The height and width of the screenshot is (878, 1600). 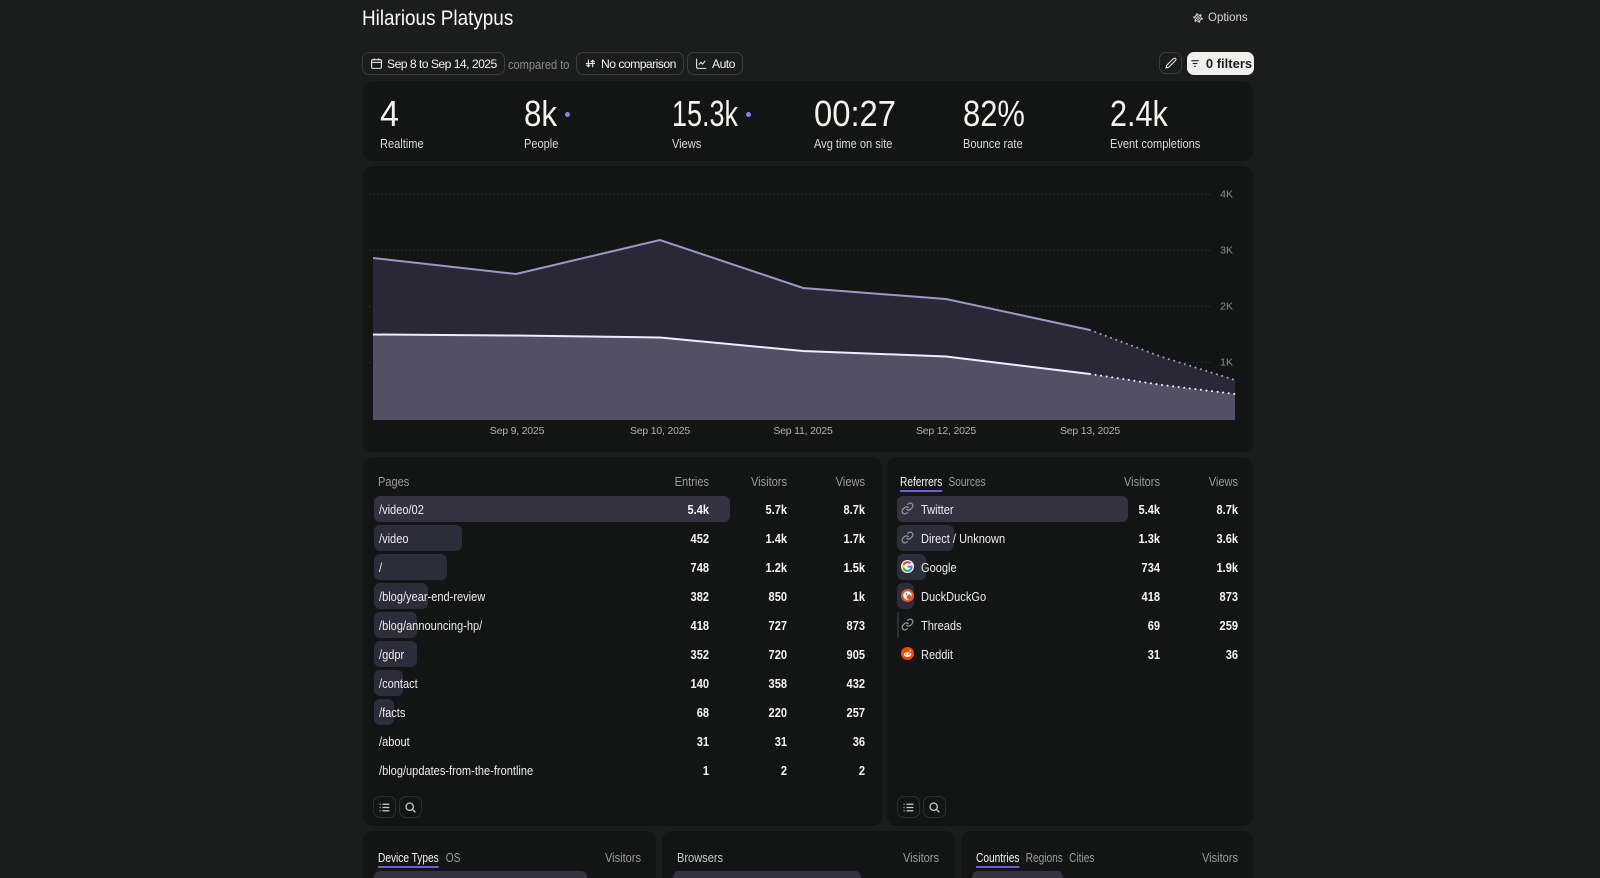 What do you see at coordinates (1226, 251) in the screenshot?
I see `svg-text: 3K` at bounding box center [1226, 251].